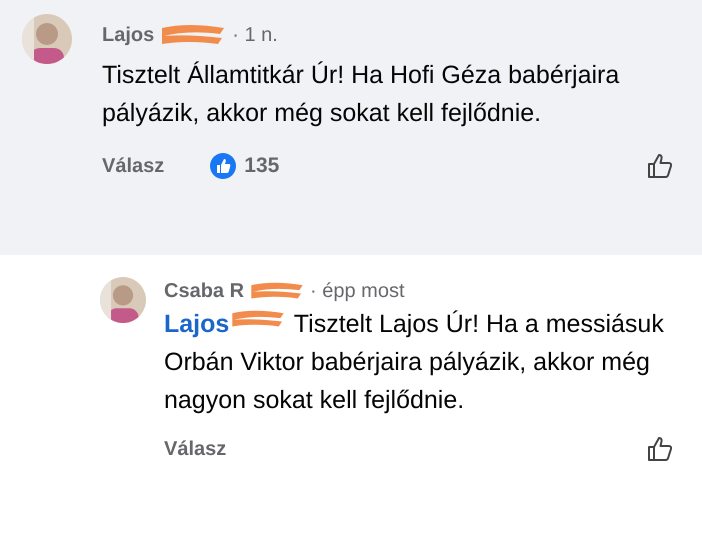 This screenshot has width=702, height=540. Describe the element at coordinates (255, 35) in the screenshot. I see `comment-time: · 1 n.` at that location.